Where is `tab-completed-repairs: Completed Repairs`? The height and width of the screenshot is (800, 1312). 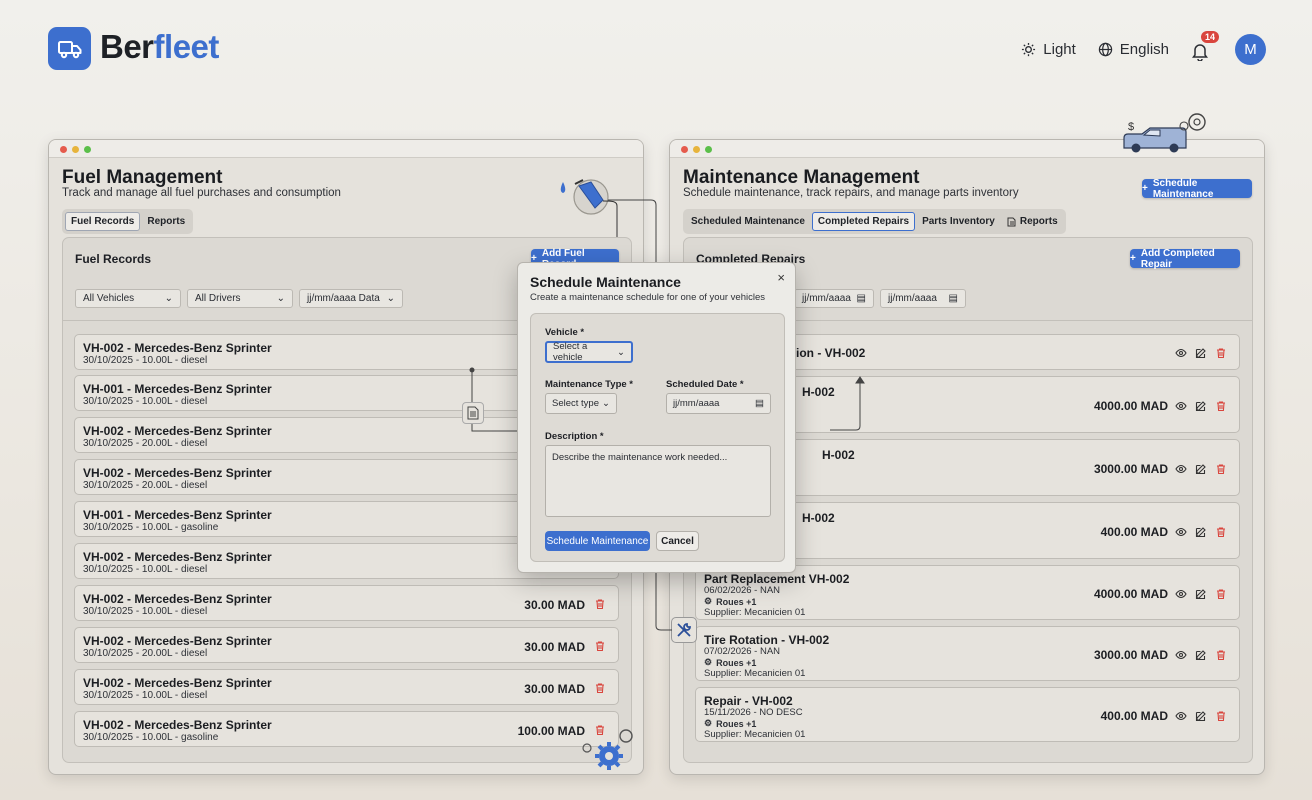
tab-completed-repairs: Completed Repairs is located at coordinates (863, 221).